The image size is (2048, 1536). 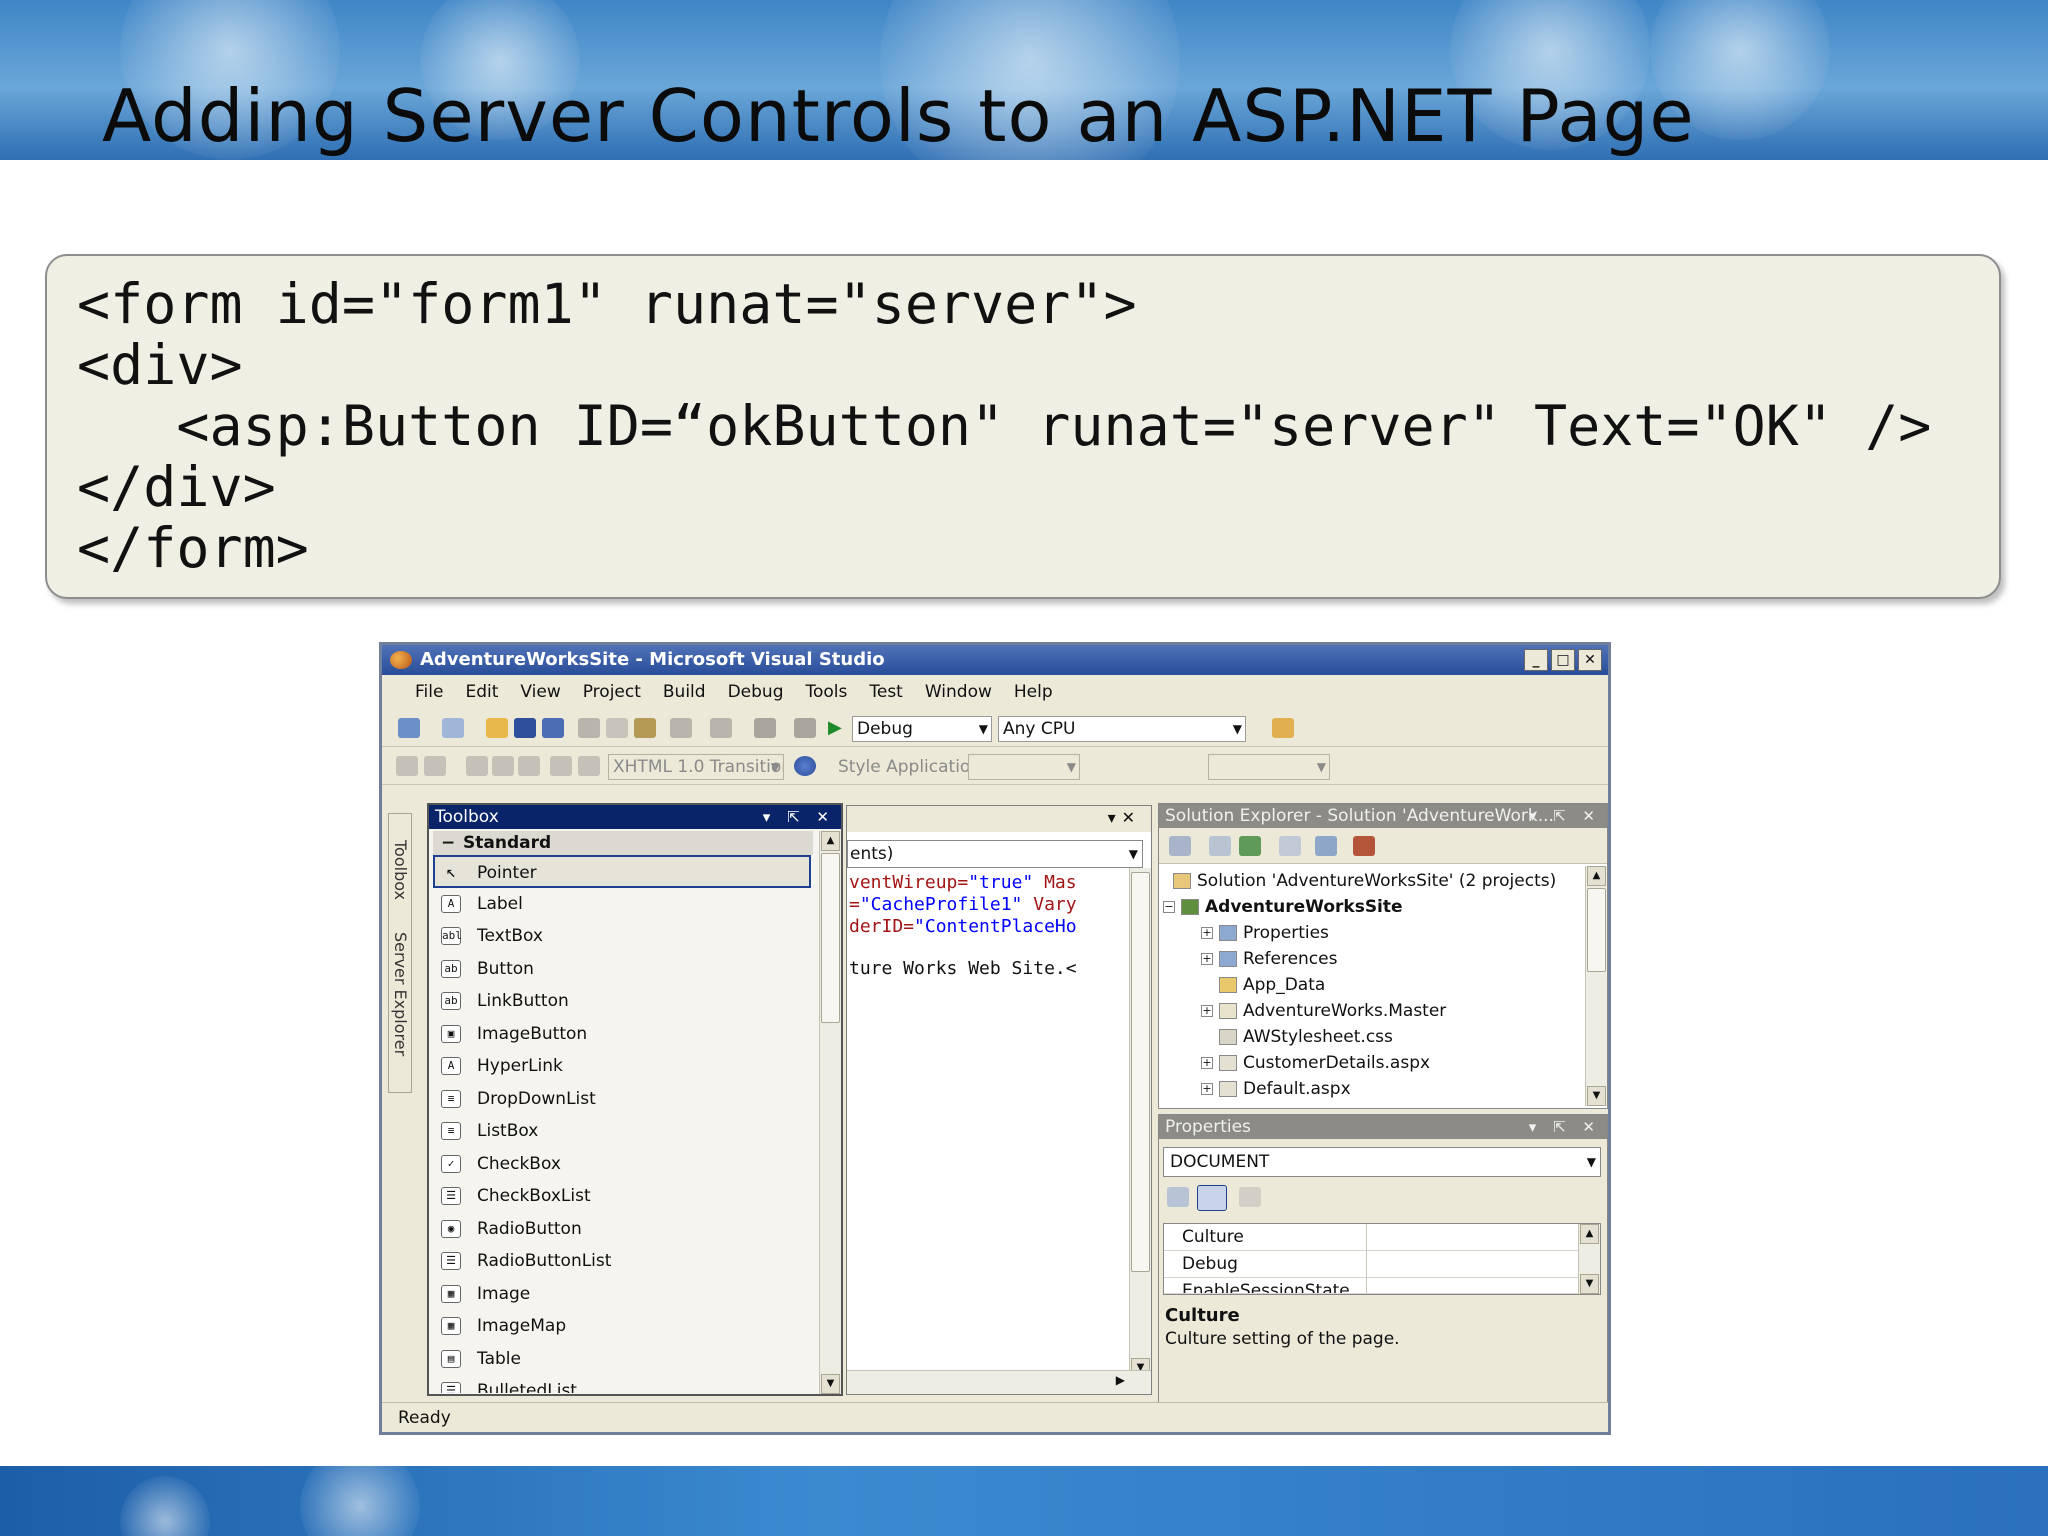 I want to click on toolbox-item-linkbutton: ab LinkButton, so click(x=621, y=1001).